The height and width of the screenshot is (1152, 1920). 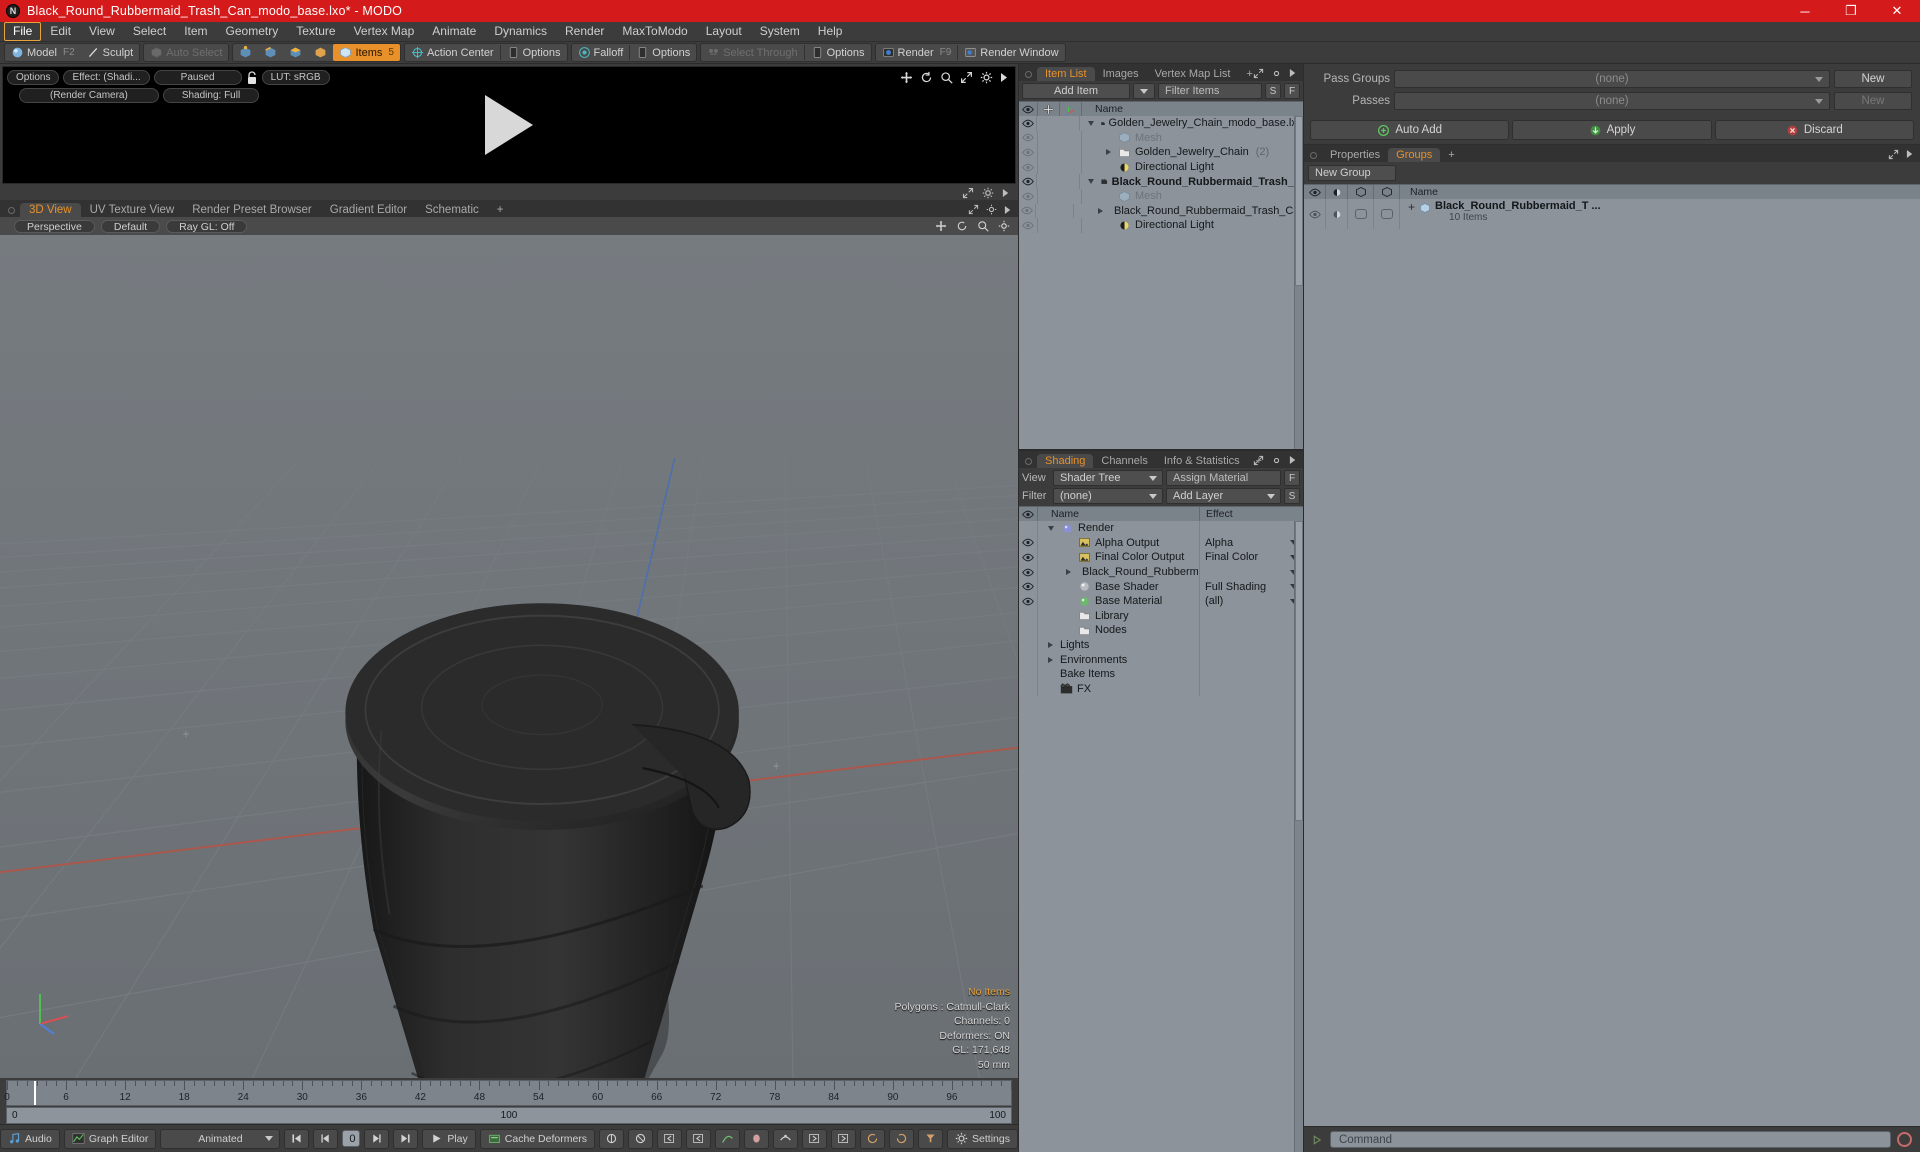 I want to click on loop-left-button, so click(x=815, y=1138).